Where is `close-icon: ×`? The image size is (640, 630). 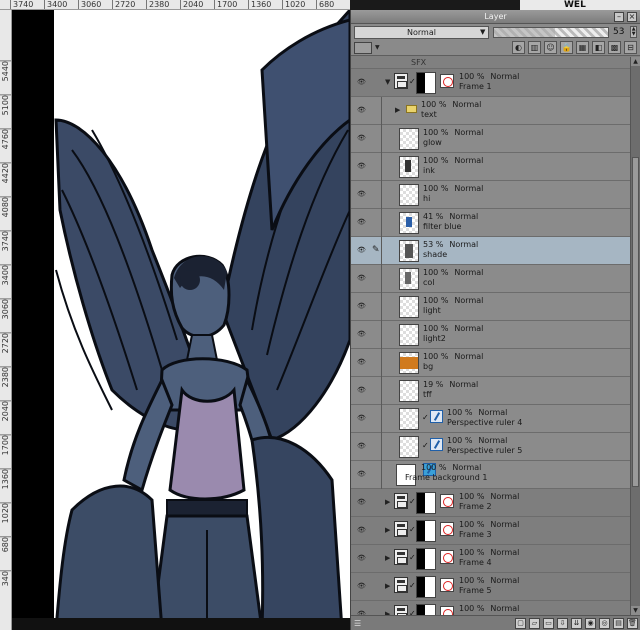
close-icon: × is located at coordinates (632, 17).